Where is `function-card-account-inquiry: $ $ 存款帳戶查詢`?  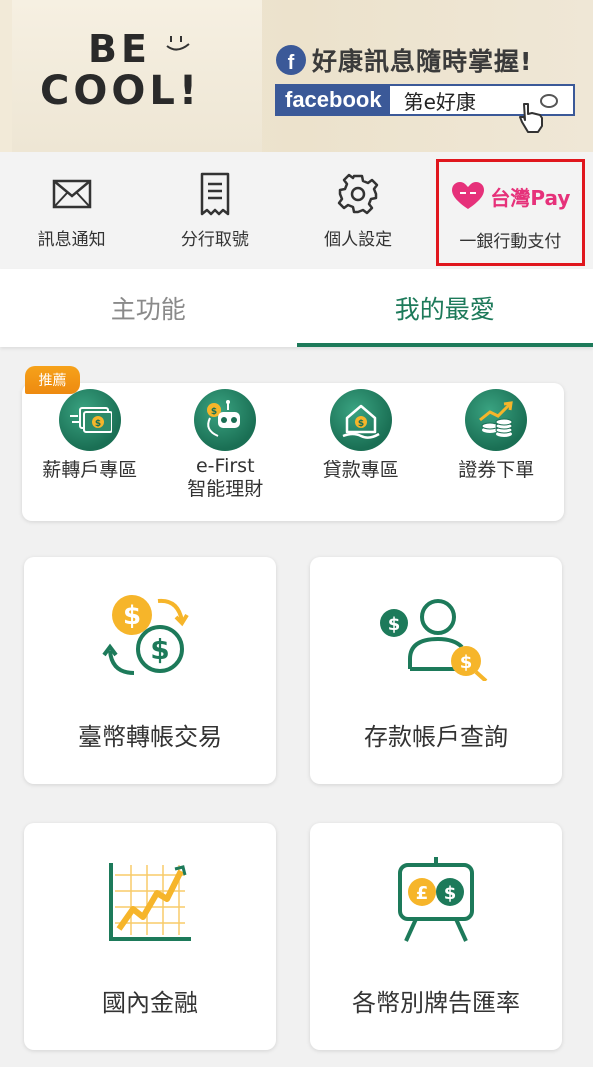 function-card-account-inquiry: $ $ 存款帳戶查詢 is located at coordinates (436, 670).